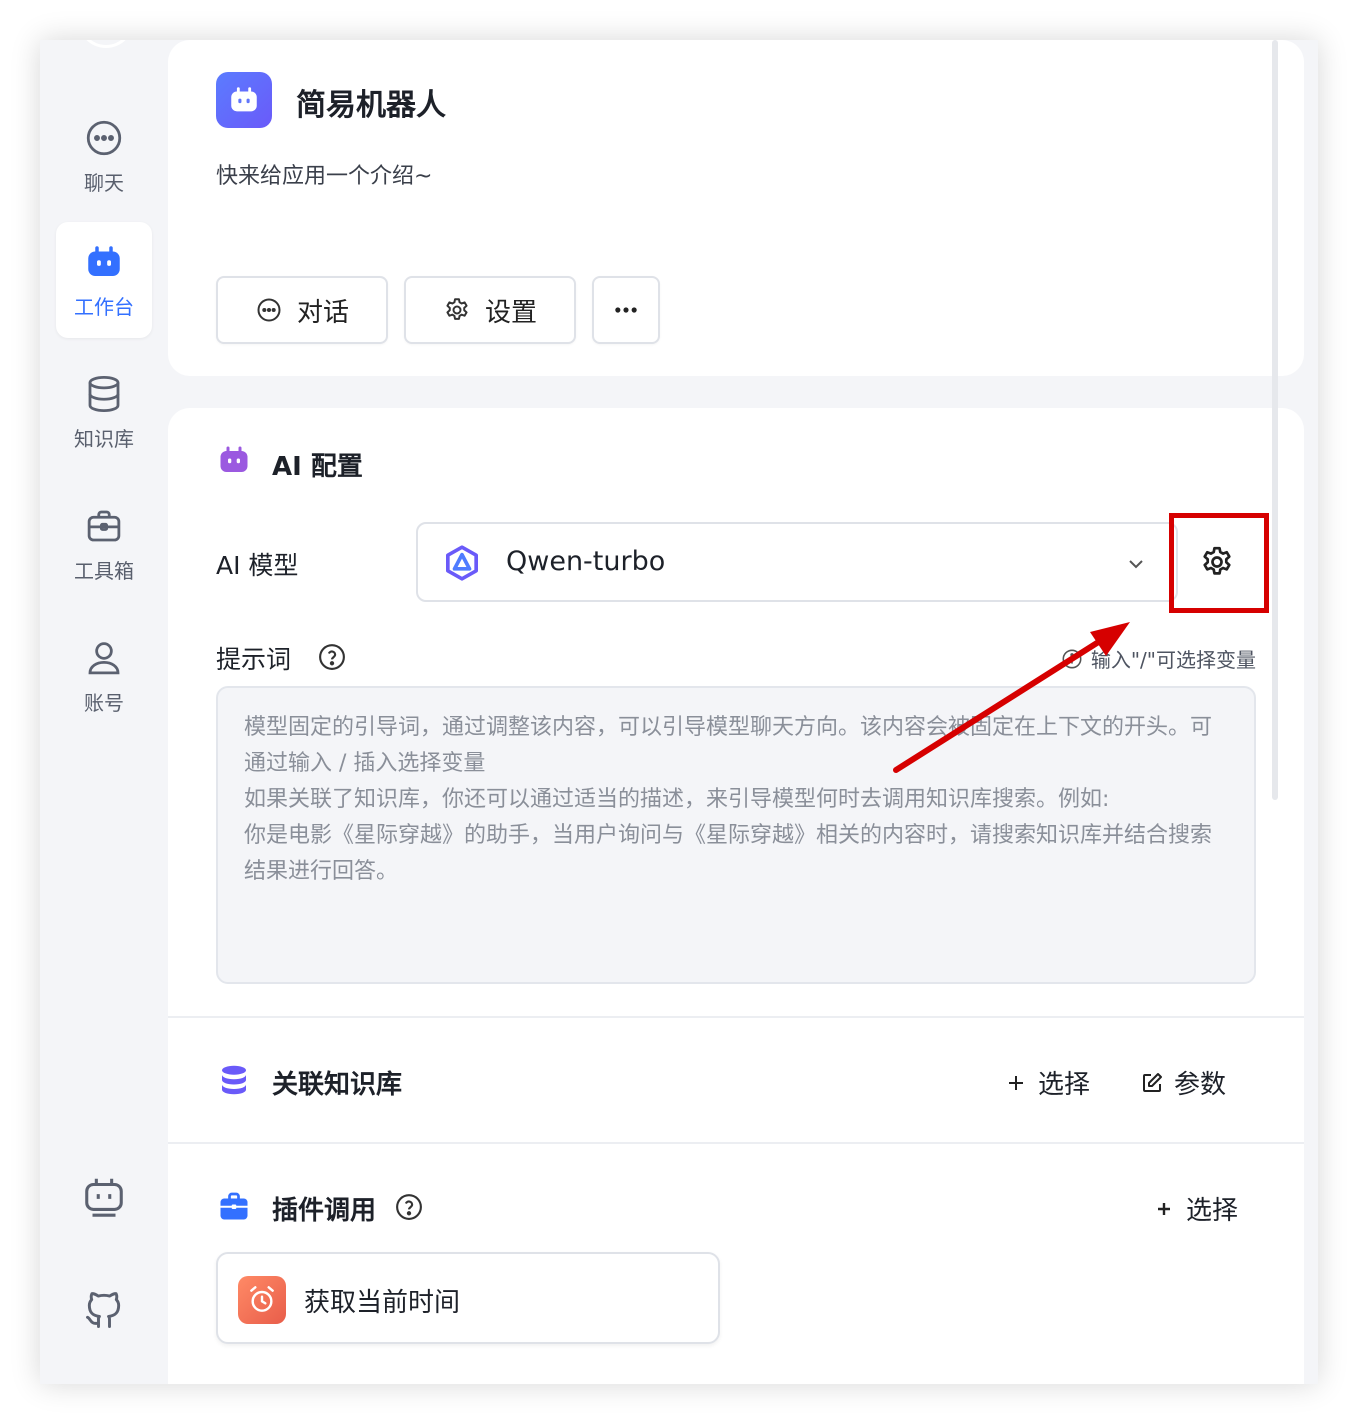 The height and width of the screenshot is (1424, 1358). I want to click on sidebar-item-toolbox: 工具箱, so click(104, 544).